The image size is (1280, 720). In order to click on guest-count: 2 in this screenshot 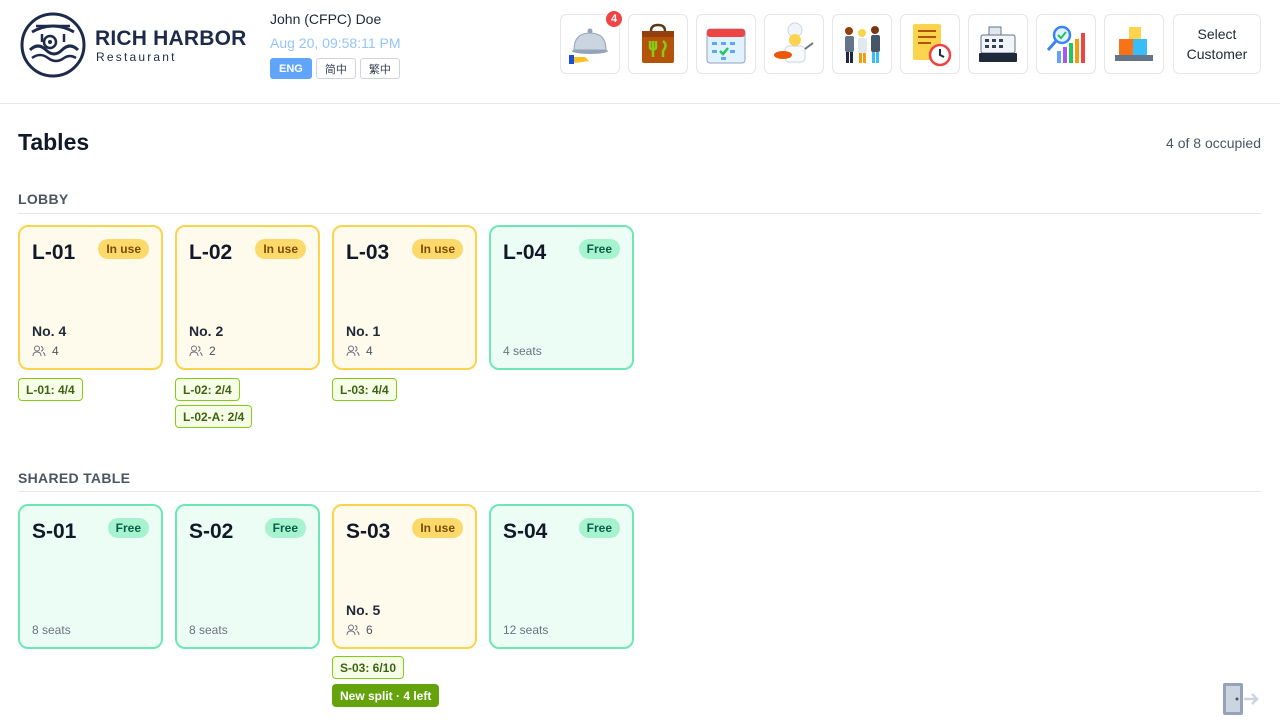, I will do `click(202, 351)`.